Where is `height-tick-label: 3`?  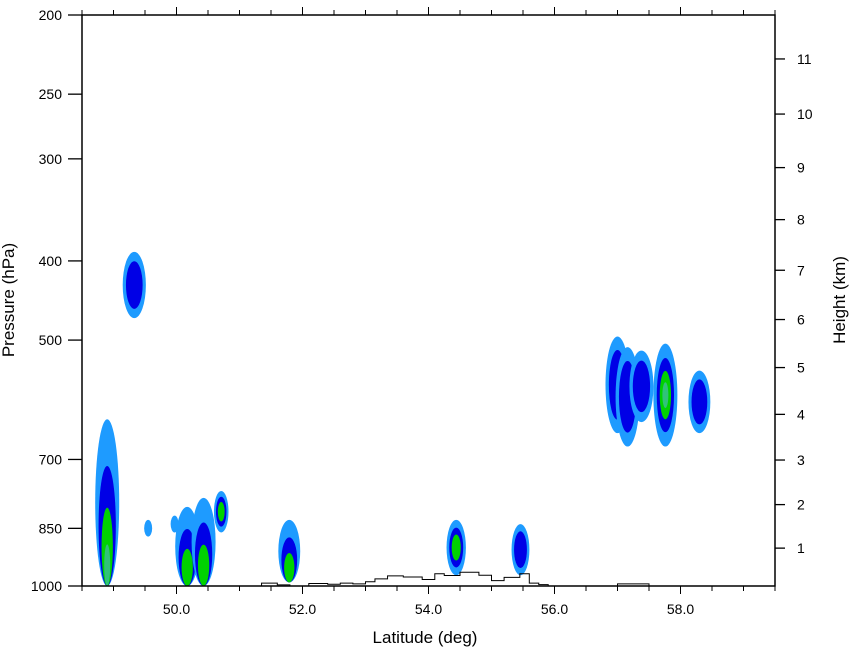
height-tick-label: 3 is located at coordinates (801, 460).